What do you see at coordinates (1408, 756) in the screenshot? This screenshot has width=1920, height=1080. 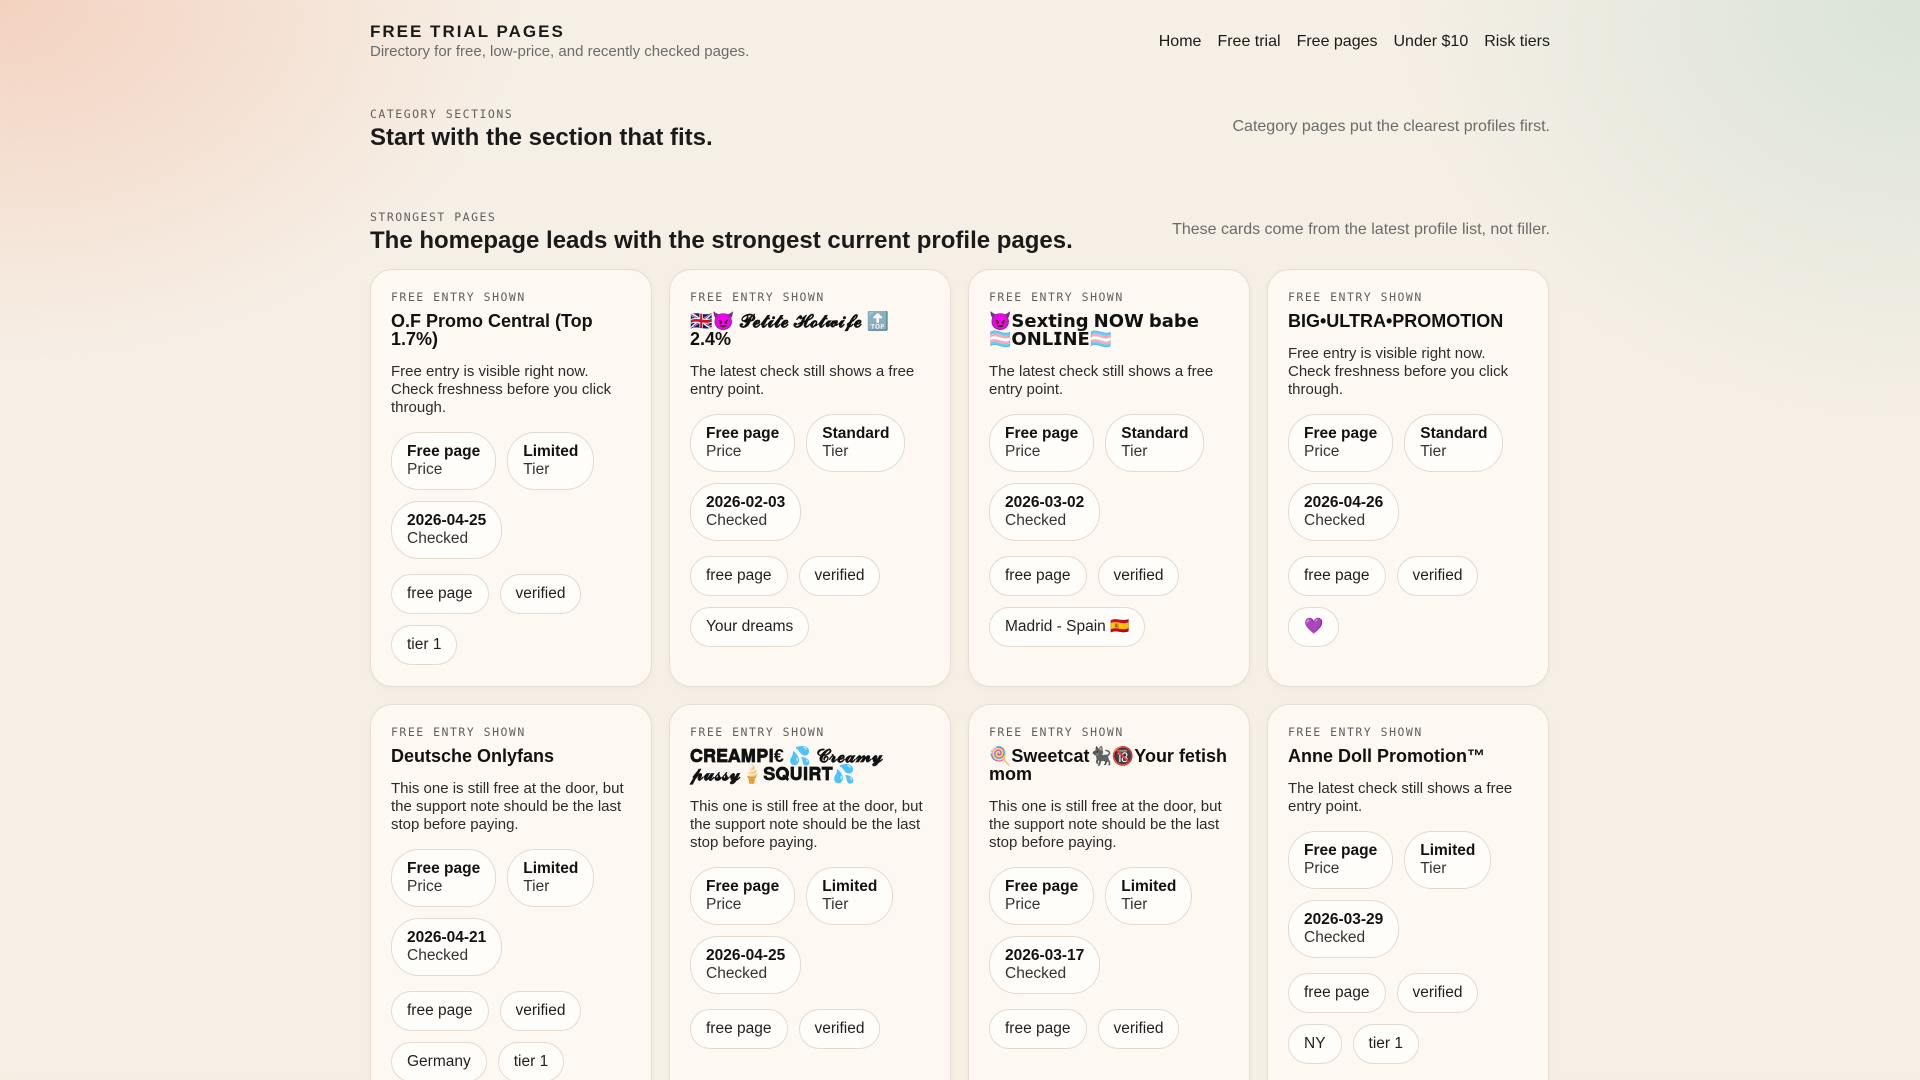 I see `card-title: Anne Doll Promotion™` at bounding box center [1408, 756].